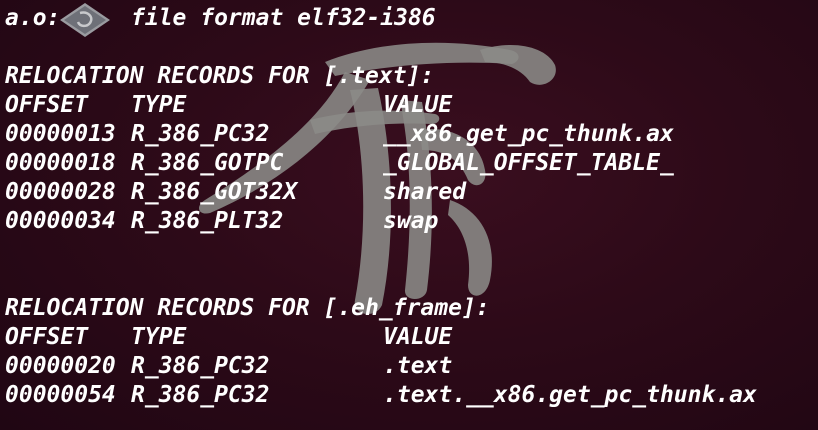  What do you see at coordinates (570, 395) in the screenshot?
I see `row-value: .text.__x86.get_pc_thunk.ax` at bounding box center [570, 395].